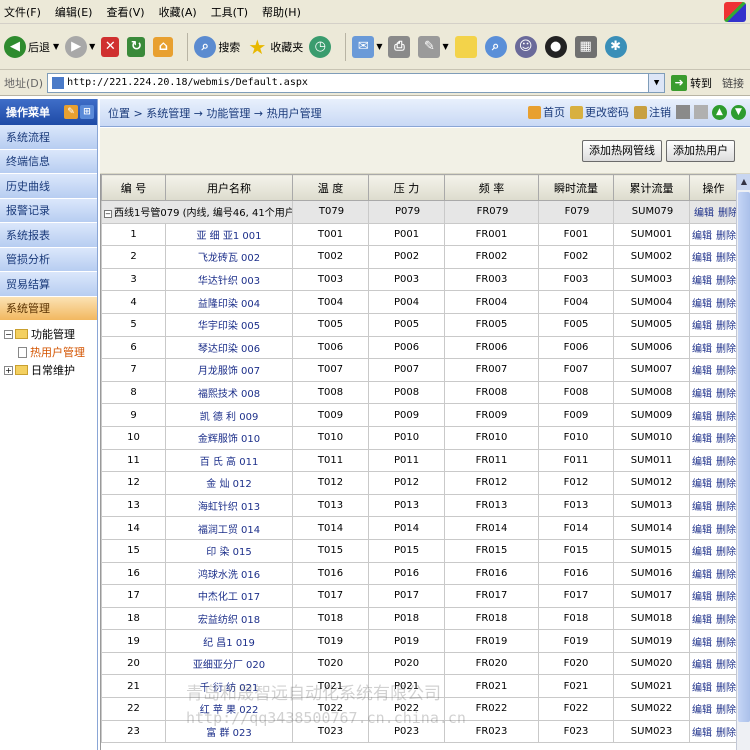 This screenshot has height=750, width=750. What do you see at coordinates (48, 161) in the screenshot?
I see `sidebar-item-terminal-info: 终端信息` at bounding box center [48, 161].